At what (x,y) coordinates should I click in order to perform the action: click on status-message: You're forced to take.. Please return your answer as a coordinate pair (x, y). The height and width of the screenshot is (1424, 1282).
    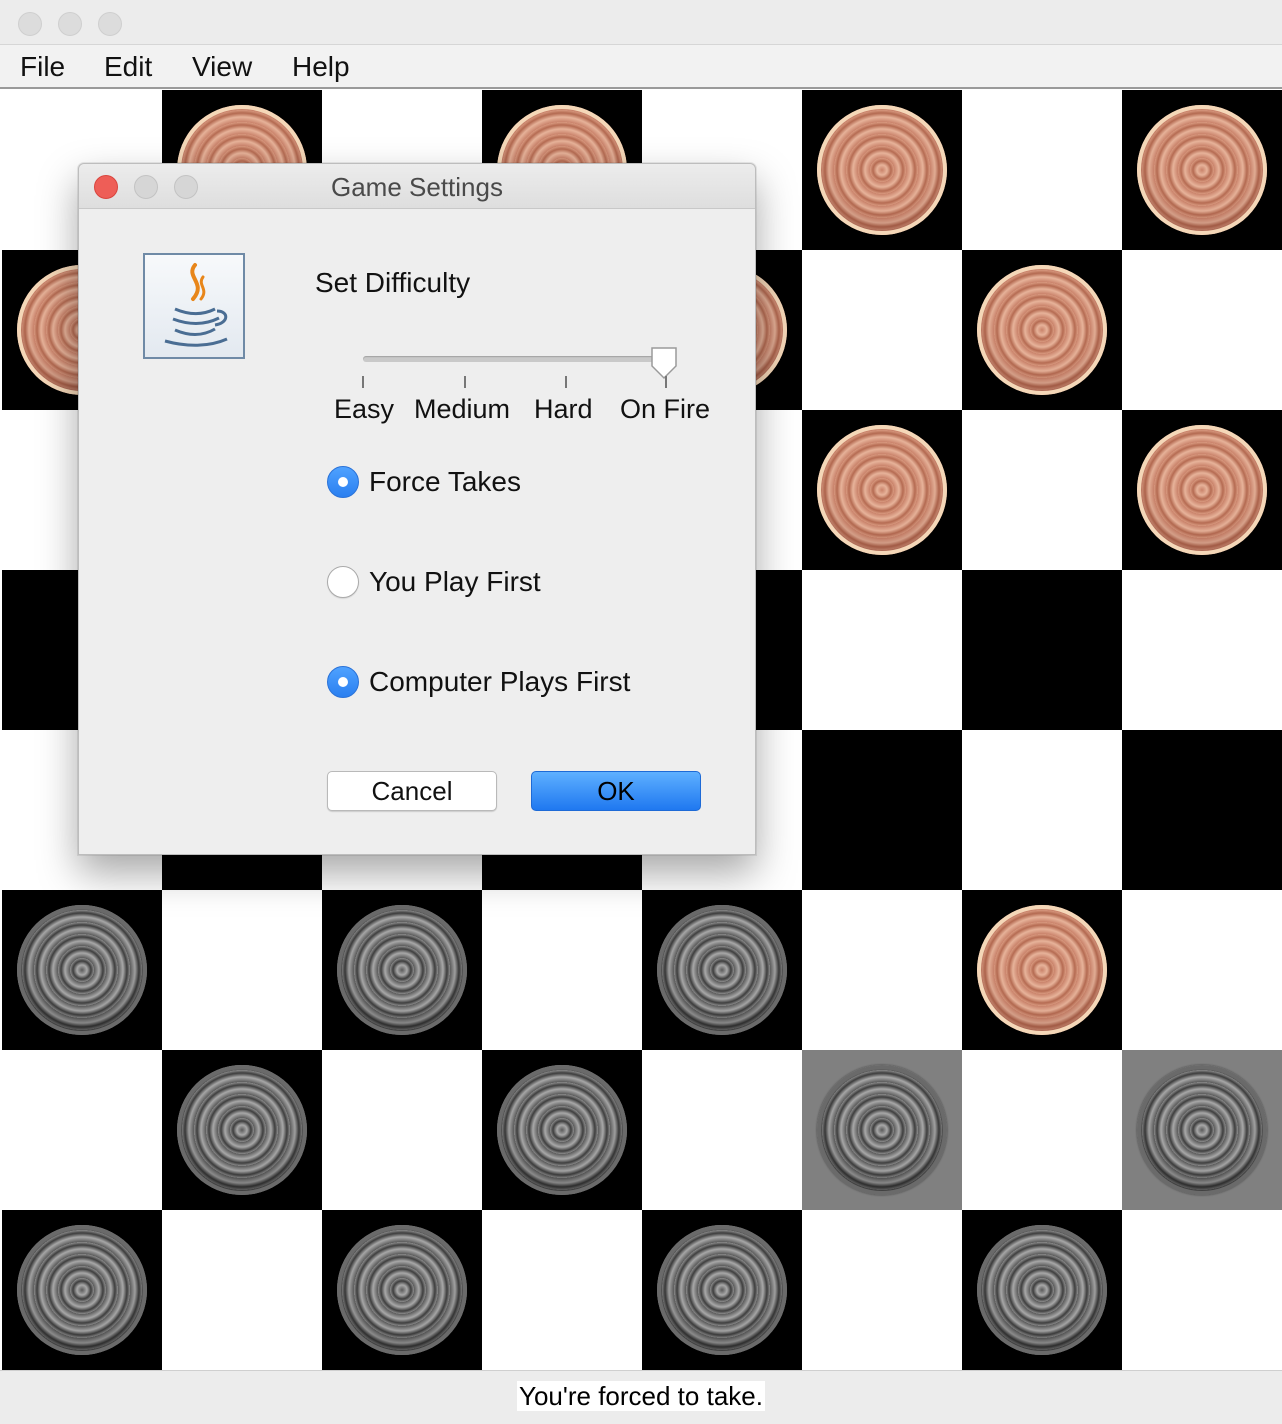
    Looking at the image, I should click on (641, 1396).